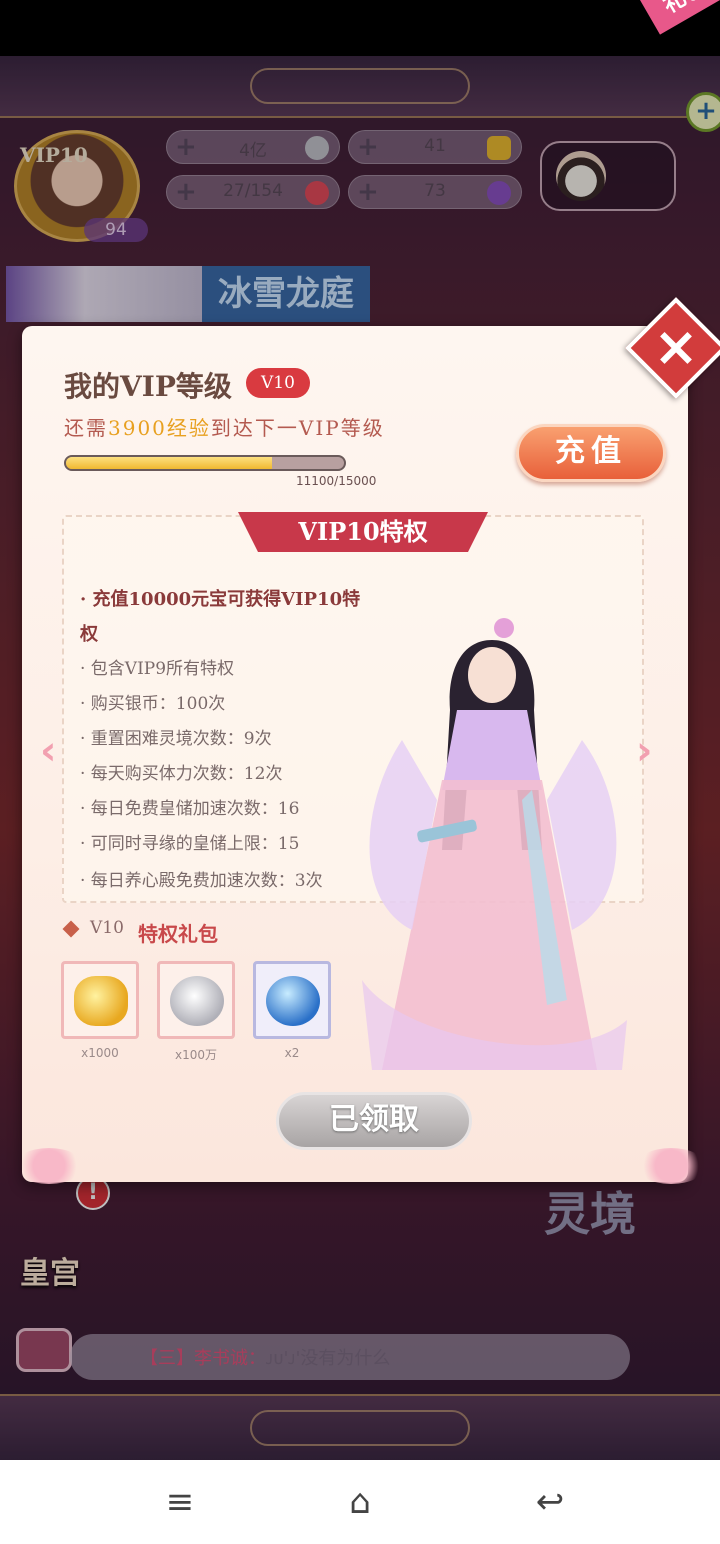  Describe the element at coordinates (57, 751) in the screenshot. I see `prev-level-arrow-icon: ‹` at that location.